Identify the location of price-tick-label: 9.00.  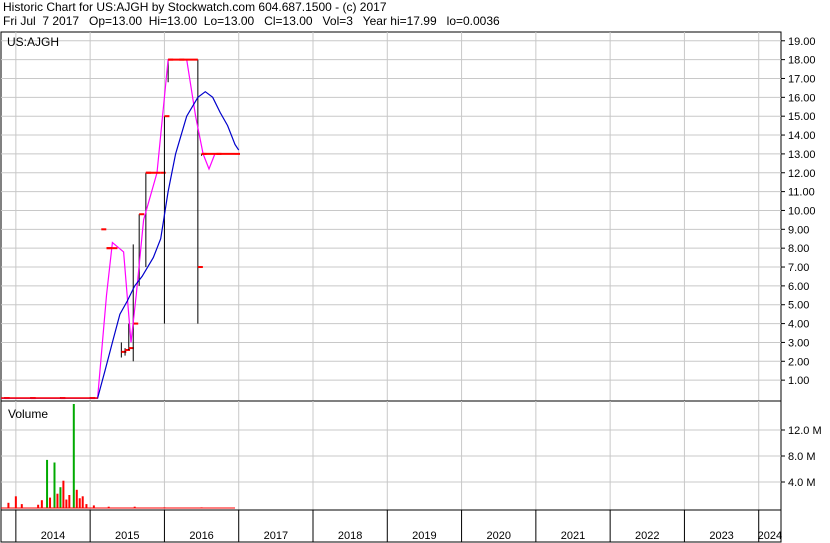
(798, 230).